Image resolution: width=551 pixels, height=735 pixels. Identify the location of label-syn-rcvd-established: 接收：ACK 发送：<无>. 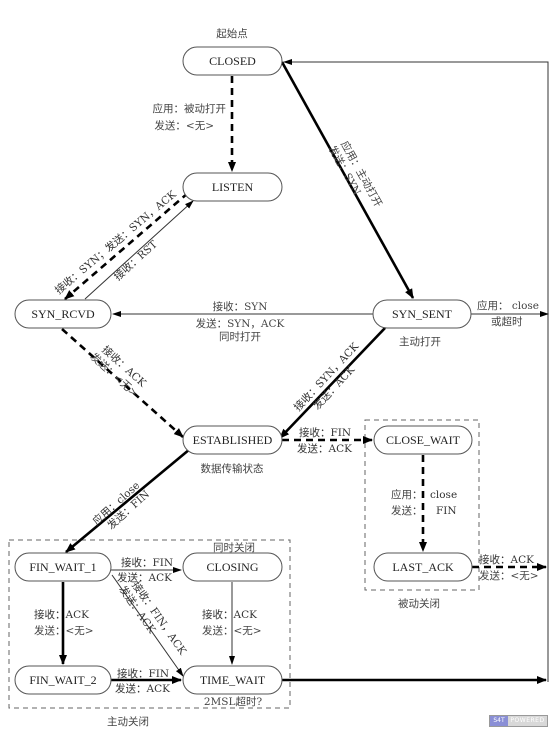
(118, 371).